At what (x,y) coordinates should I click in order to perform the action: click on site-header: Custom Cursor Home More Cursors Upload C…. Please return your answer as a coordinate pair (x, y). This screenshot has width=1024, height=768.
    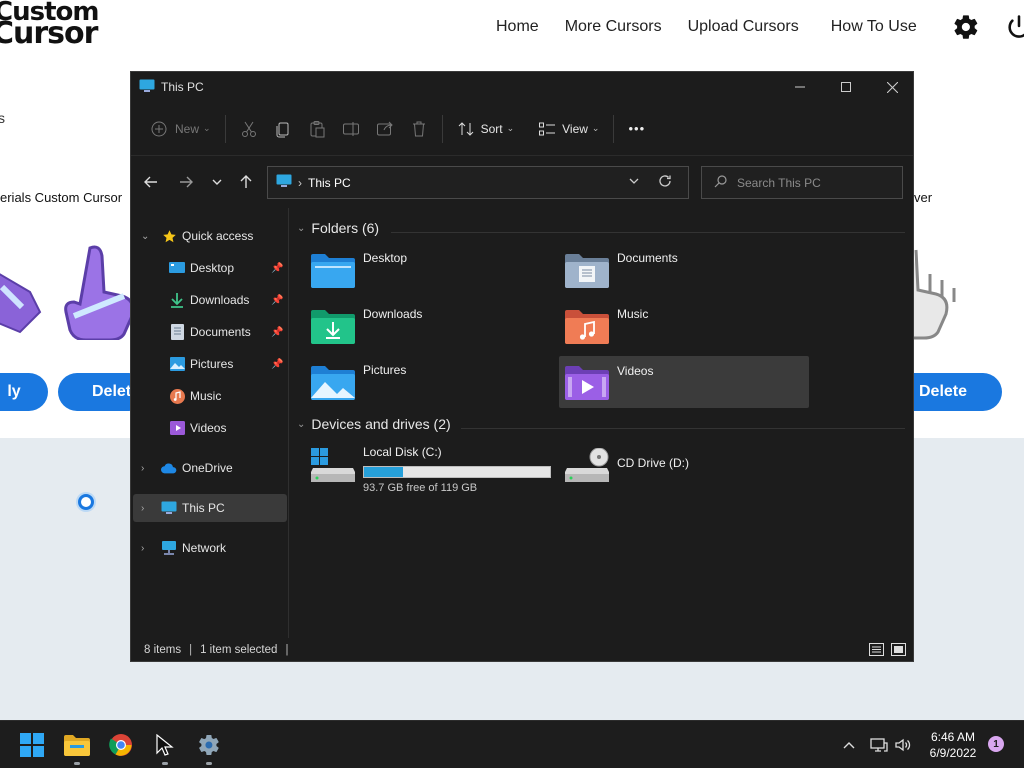
    Looking at the image, I should click on (512, 29).